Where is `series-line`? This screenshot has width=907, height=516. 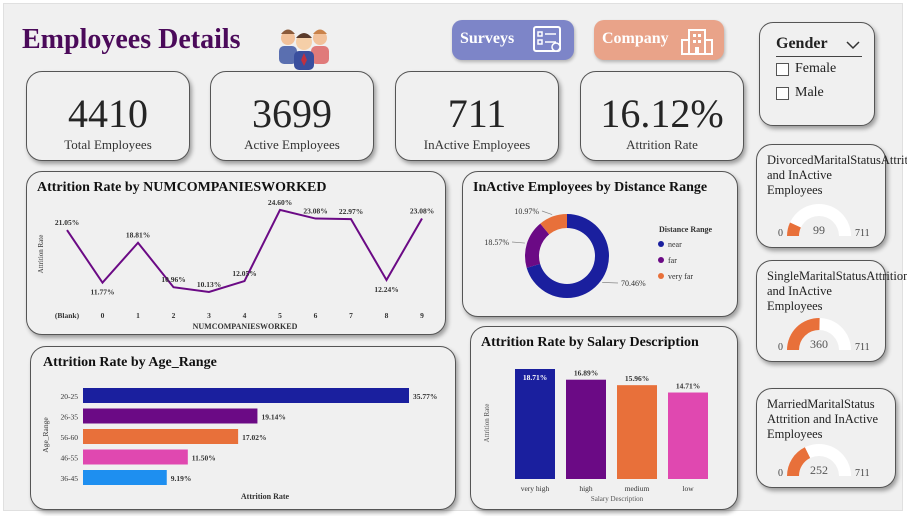
series-line is located at coordinates (244, 250).